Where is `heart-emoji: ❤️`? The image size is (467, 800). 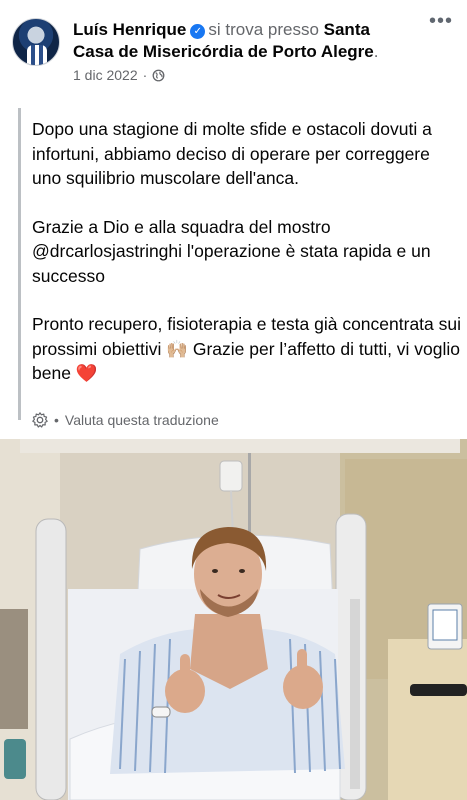
heart-emoji: ❤️ is located at coordinates (86, 373).